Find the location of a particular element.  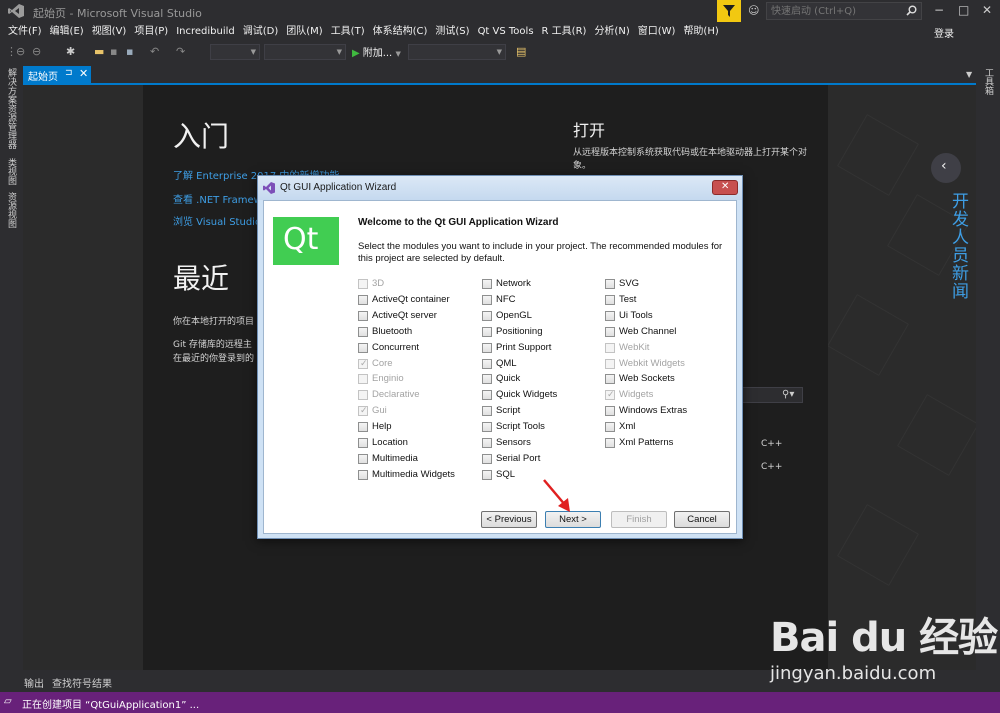

tab-overflow-icon: ▼ is located at coordinates (969, 74).